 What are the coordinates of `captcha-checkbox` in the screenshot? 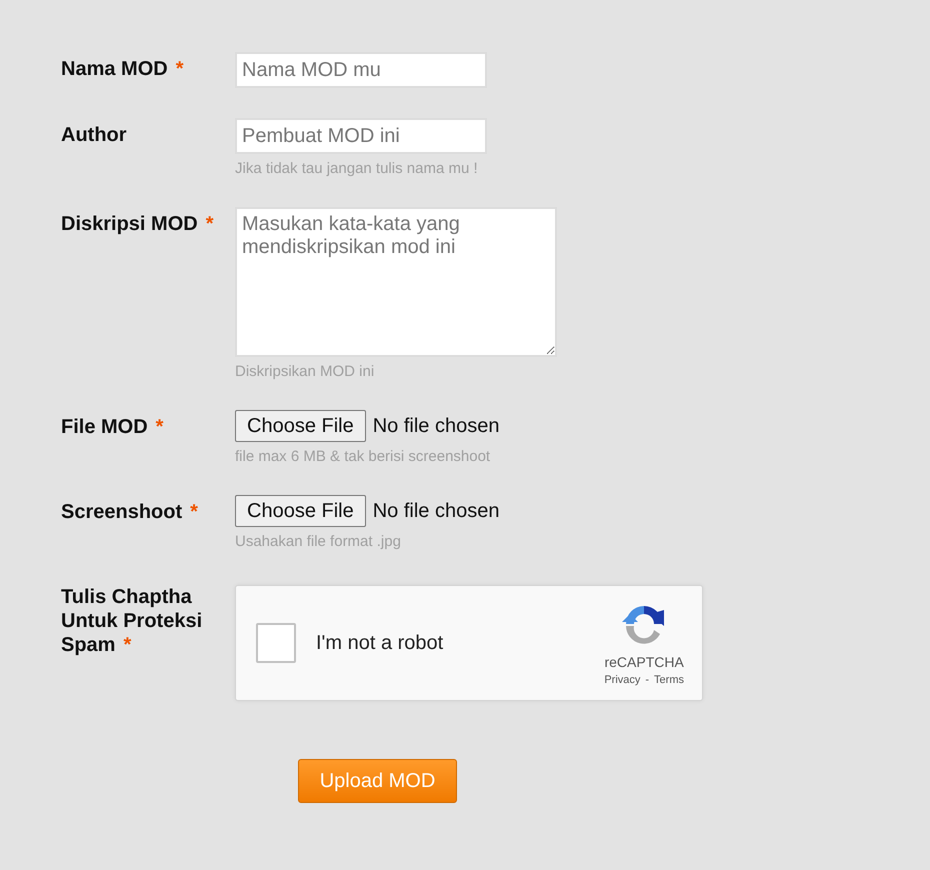 It's located at (276, 643).